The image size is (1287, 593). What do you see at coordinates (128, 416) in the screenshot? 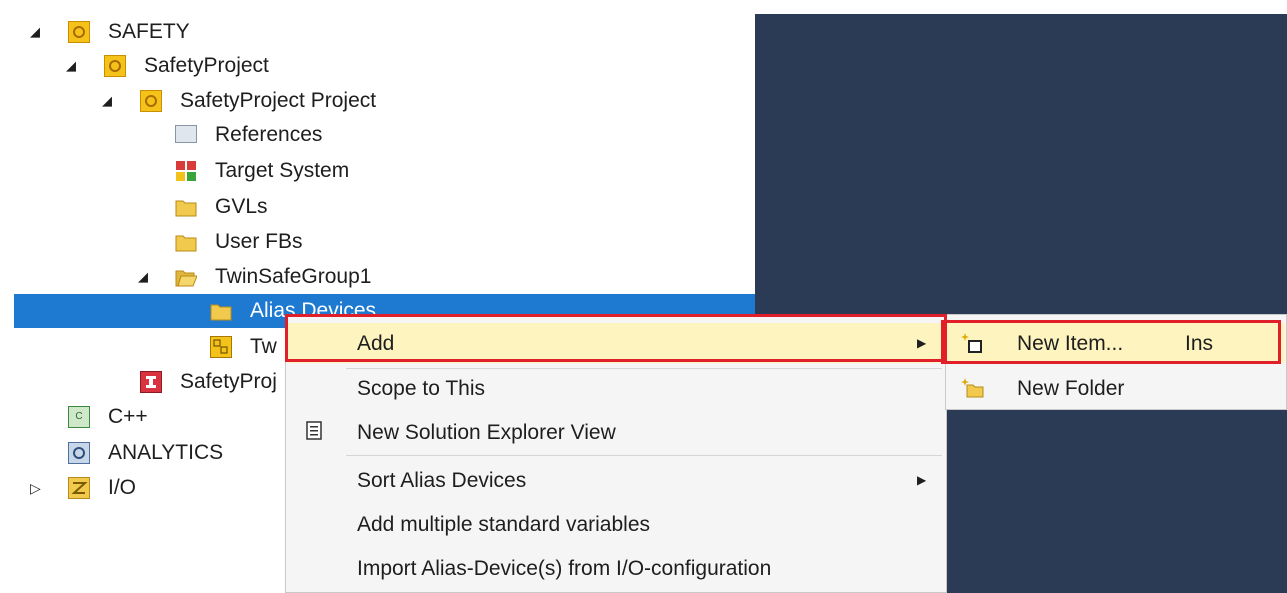
I see `tree-item-label: C++` at bounding box center [128, 416].